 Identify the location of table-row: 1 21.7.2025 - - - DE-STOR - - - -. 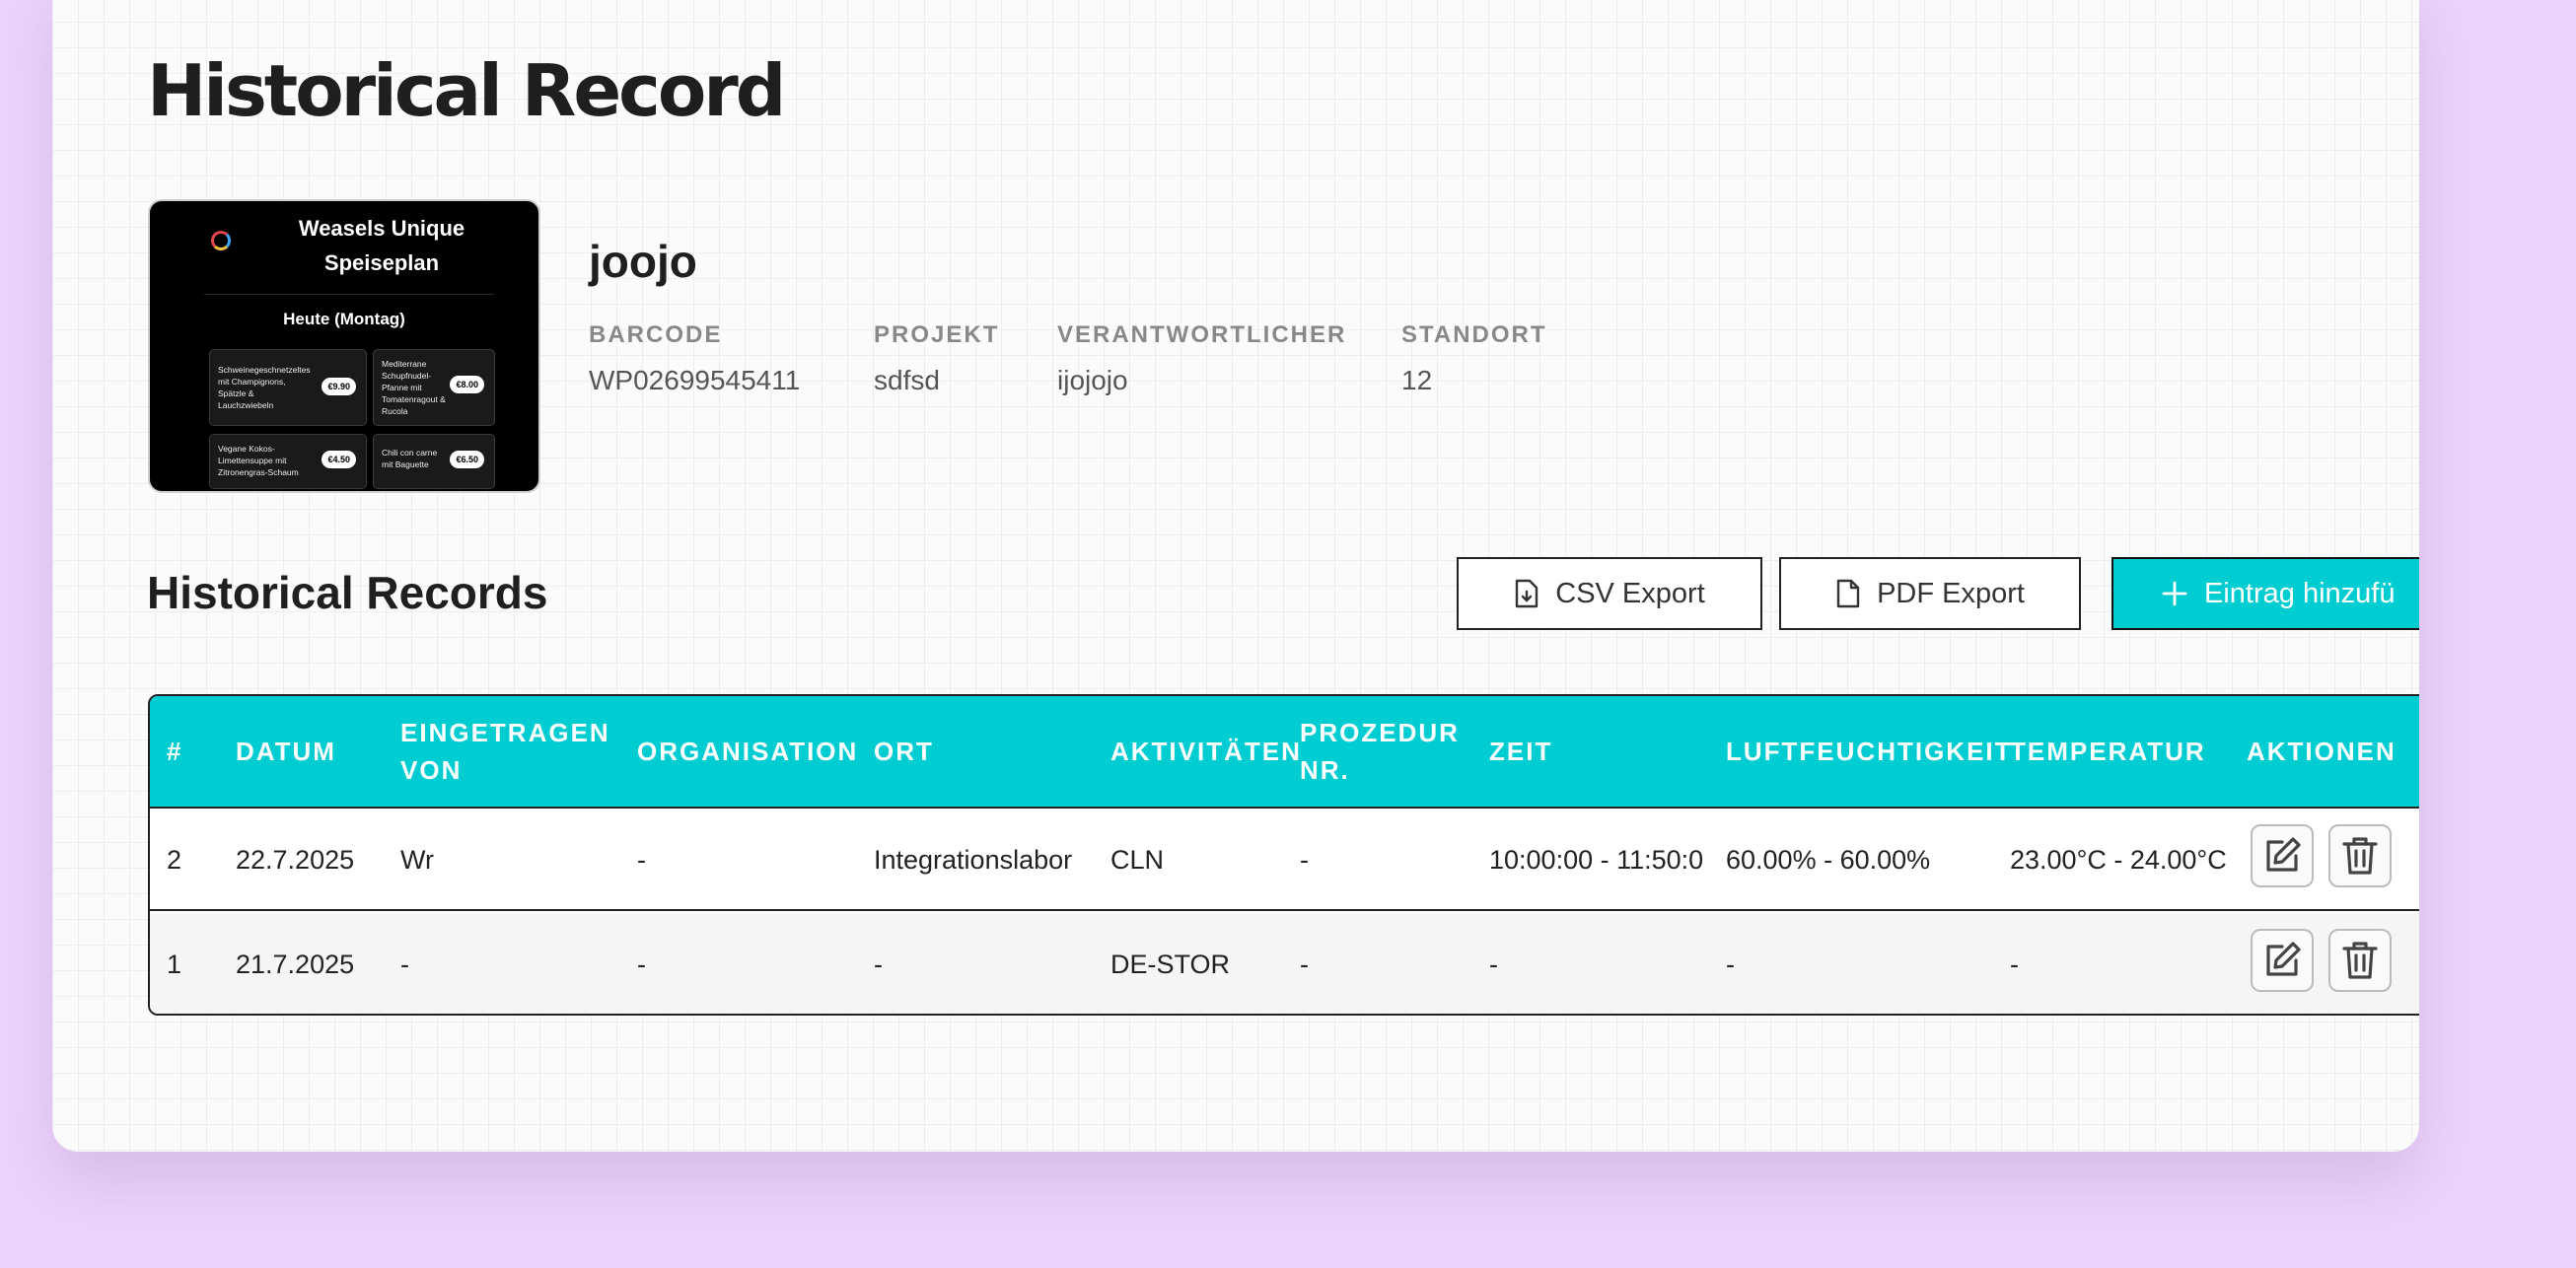
(1284, 963).